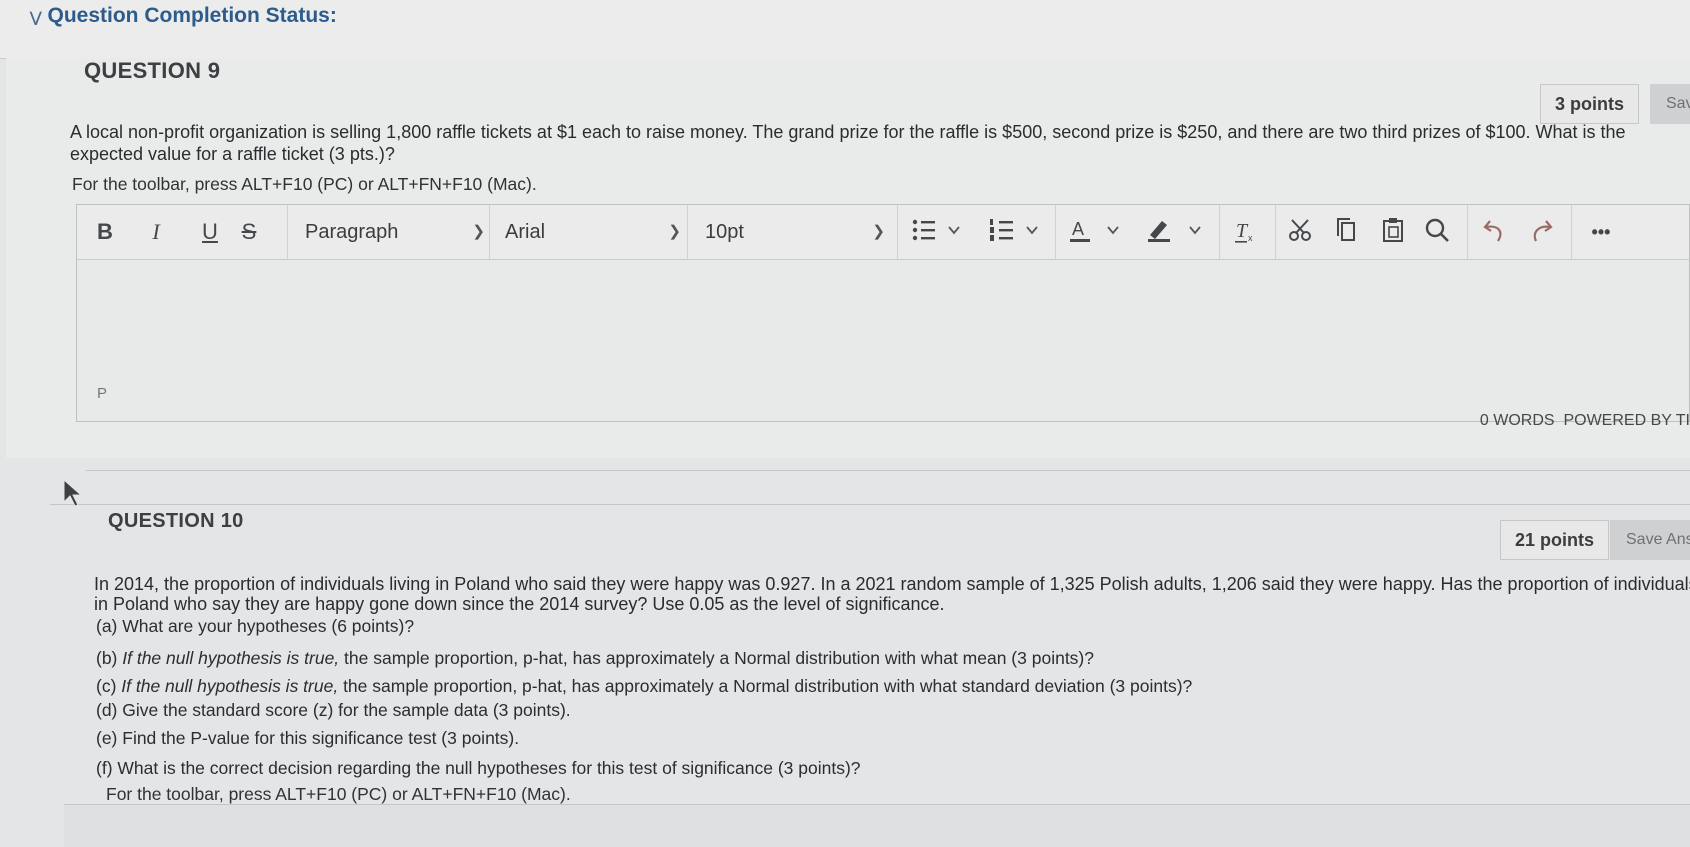 Image resolution: width=1690 pixels, height=847 pixels. What do you see at coordinates (352, 232) in the screenshot?
I see `paragraph-format-label: Paragraph` at bounding box center [352, 232].